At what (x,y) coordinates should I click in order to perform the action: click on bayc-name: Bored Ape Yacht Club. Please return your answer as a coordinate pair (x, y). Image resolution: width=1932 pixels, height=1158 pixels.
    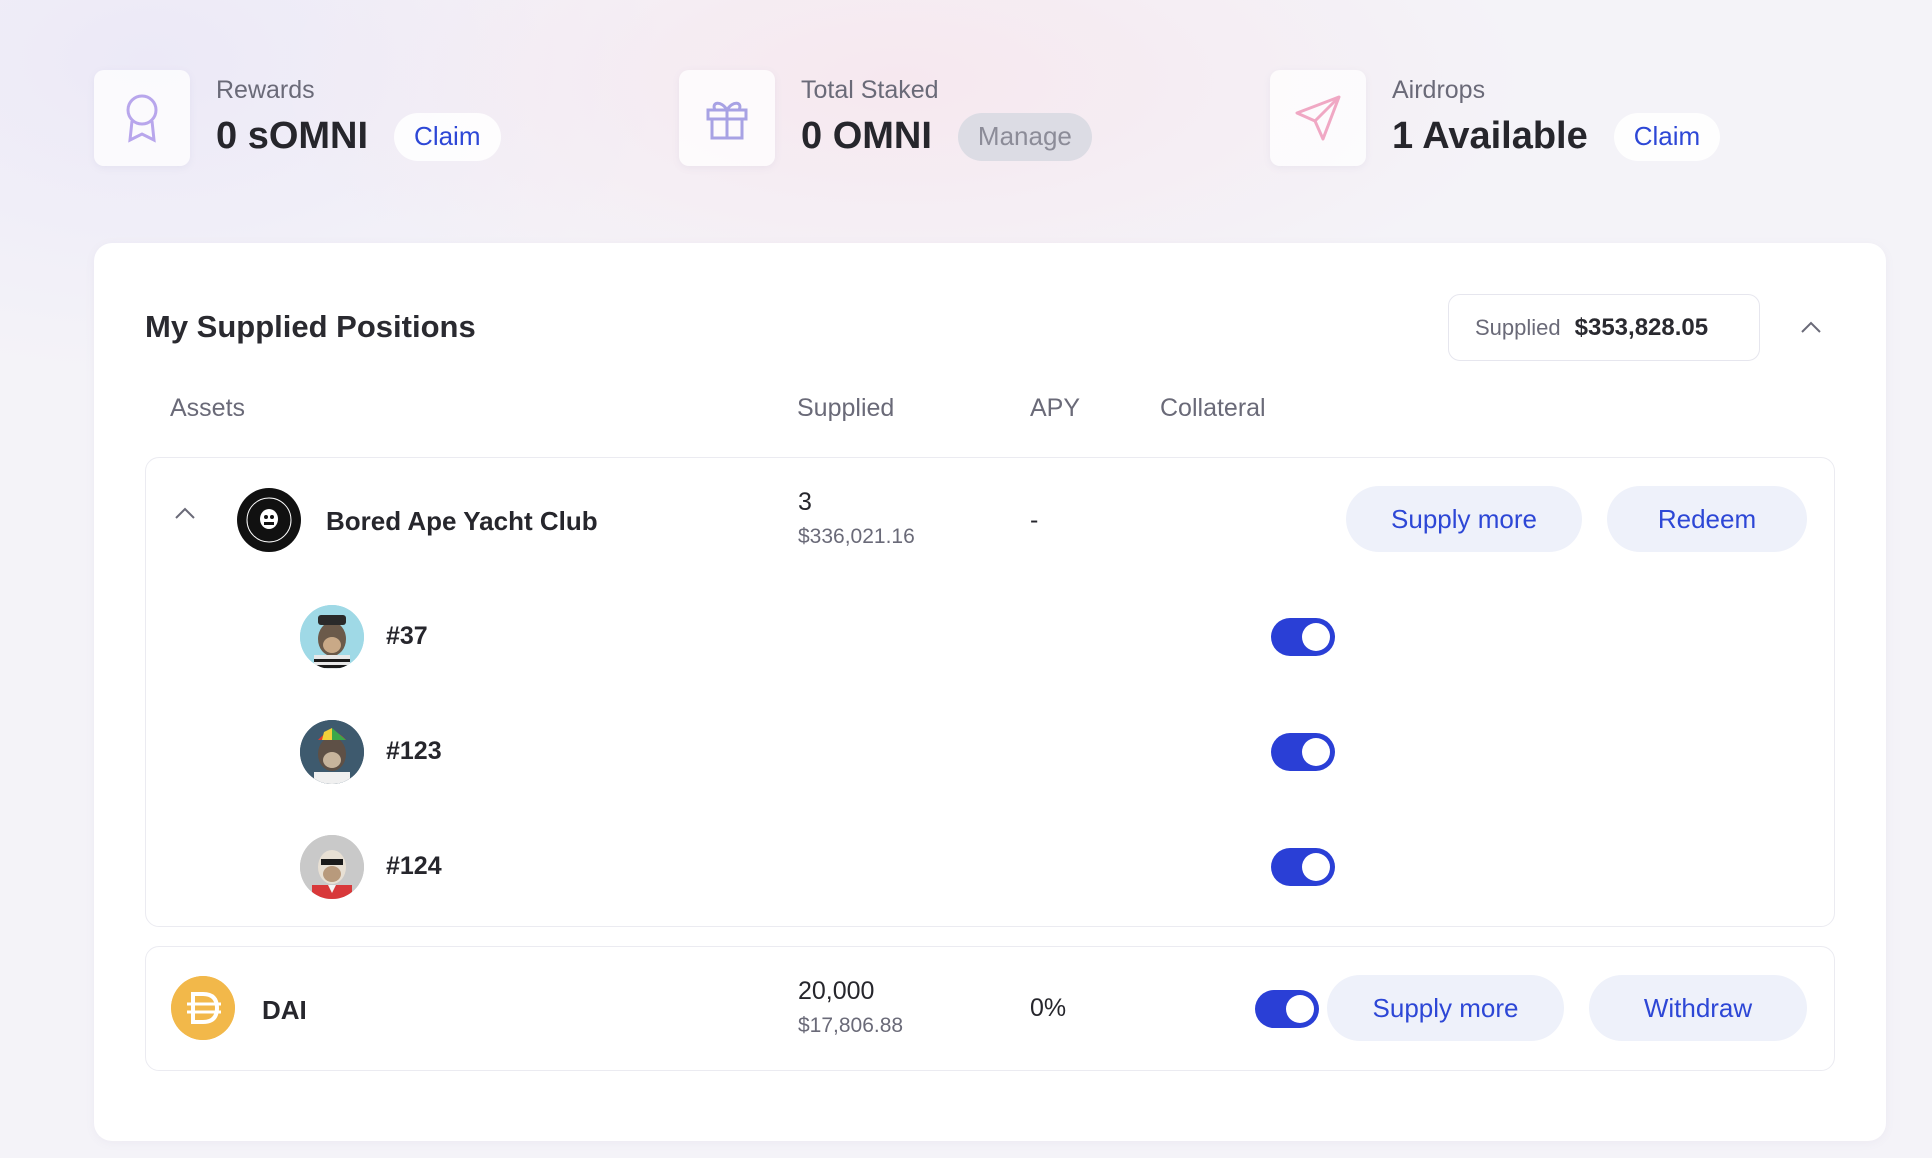
    Looking at the image, I should click on (462, 521).